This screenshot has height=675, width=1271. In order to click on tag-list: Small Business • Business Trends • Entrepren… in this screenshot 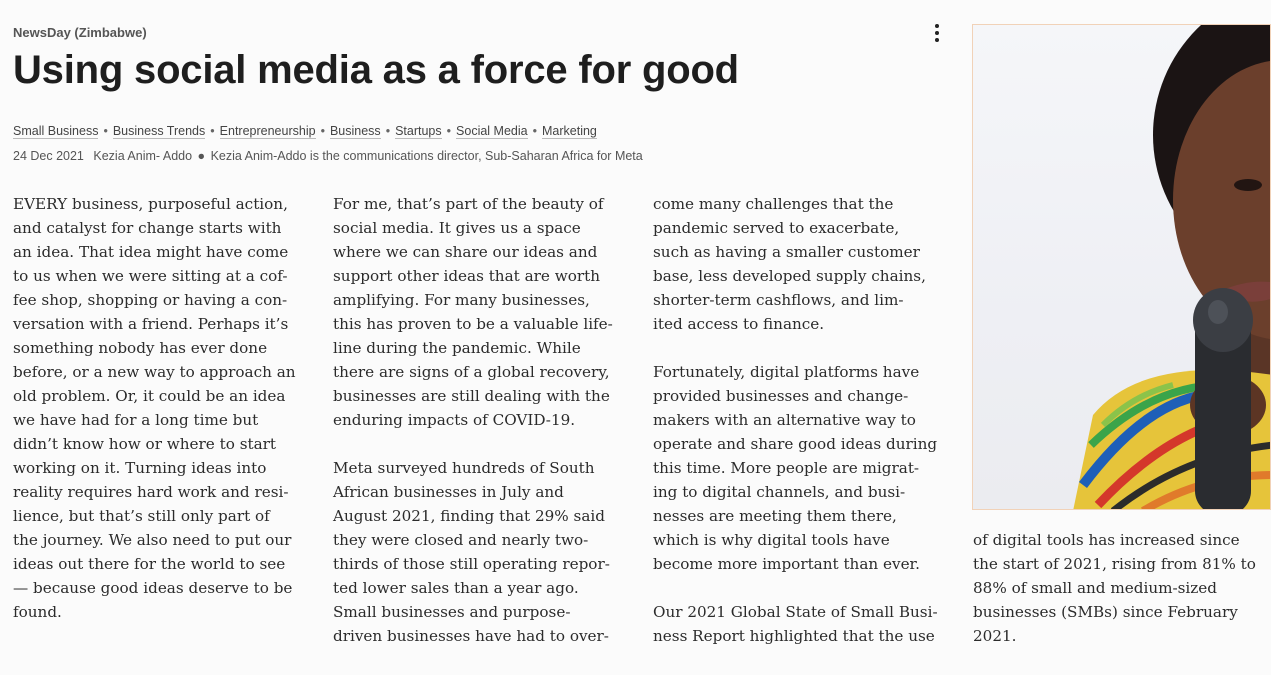, I will do `click(305, 131)`.